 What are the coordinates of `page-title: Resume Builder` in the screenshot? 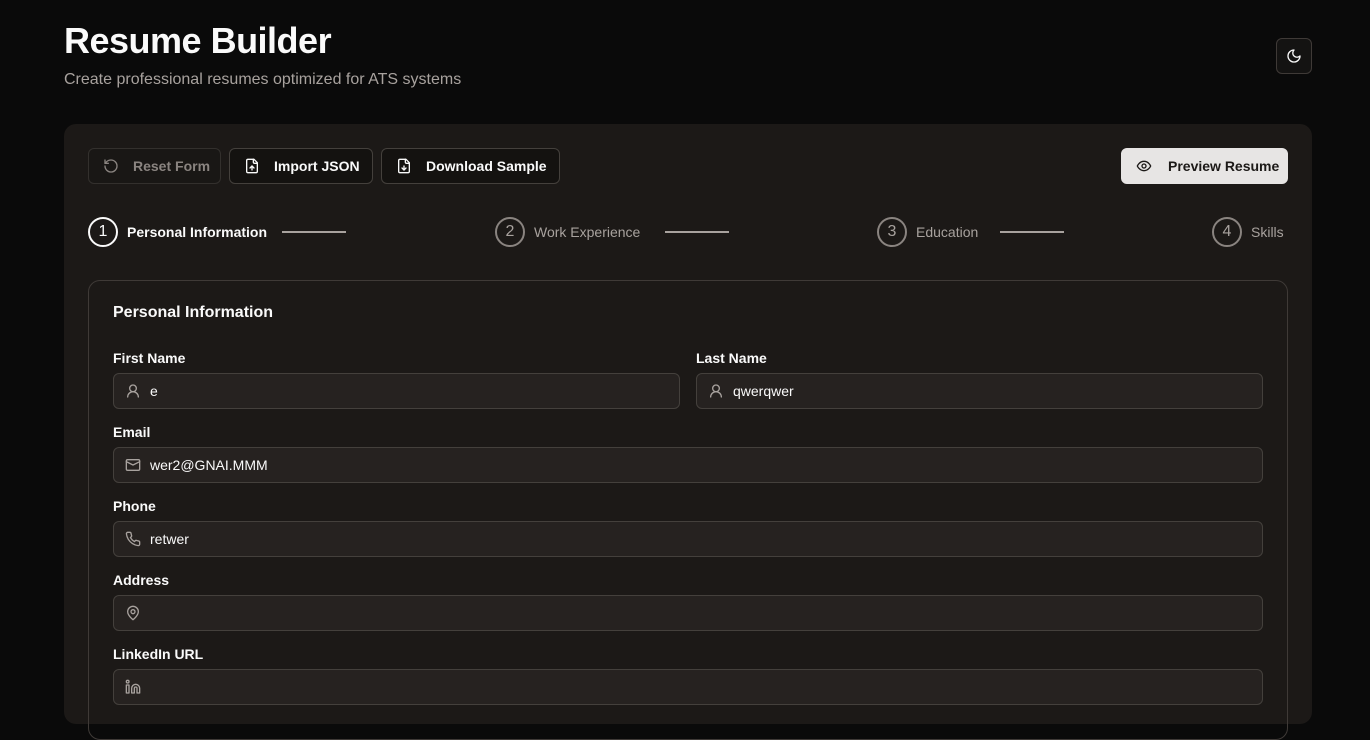 It's located at (198, 40).